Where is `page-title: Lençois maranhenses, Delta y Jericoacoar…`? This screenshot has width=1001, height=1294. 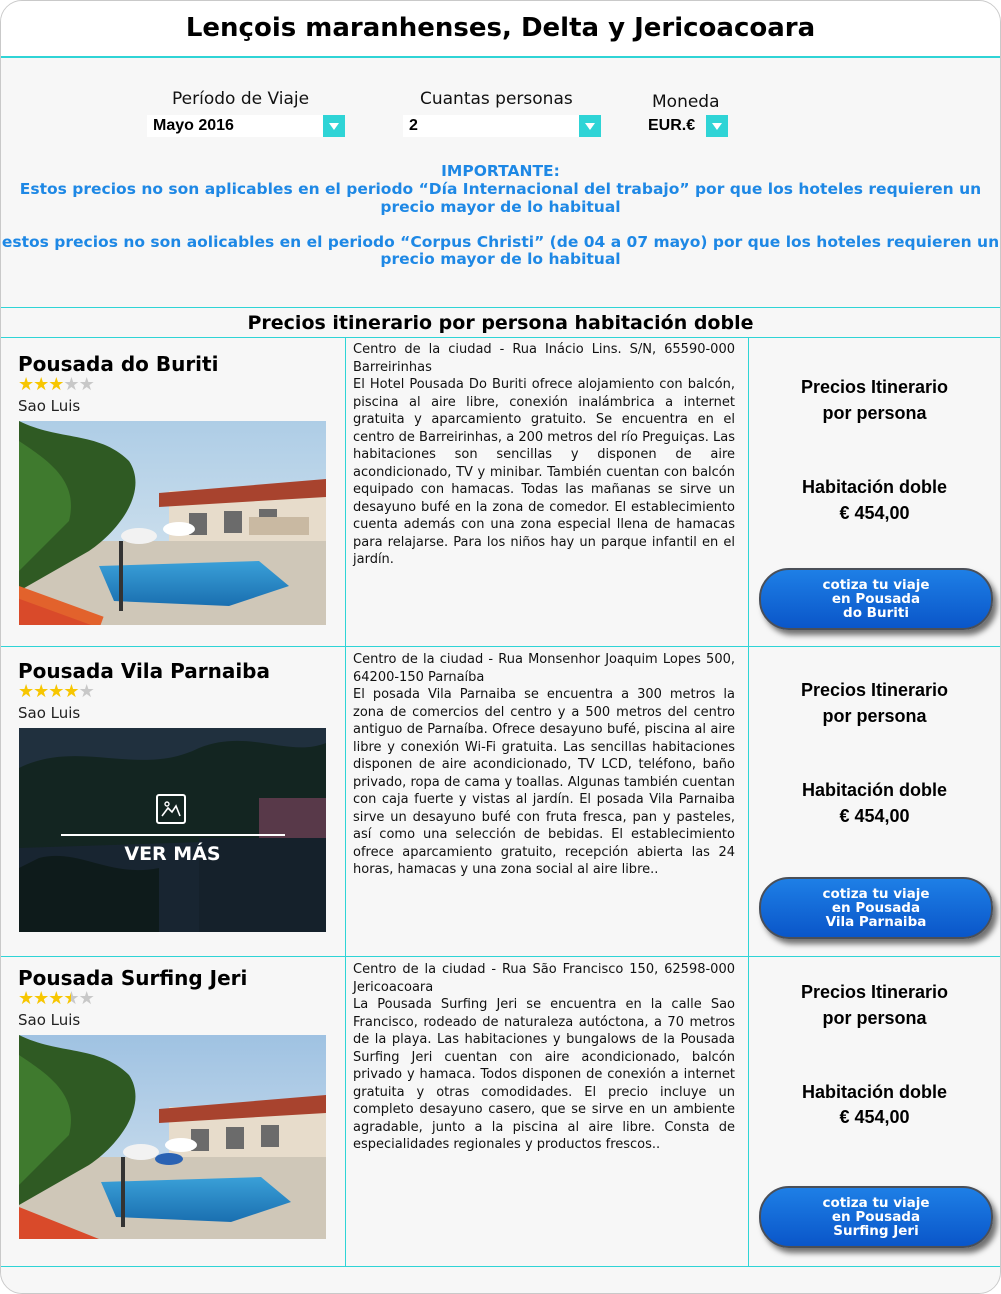
page-title: Lençois maranhenses, Delta y Jericoacoar… is located at coordinates (500, 28).